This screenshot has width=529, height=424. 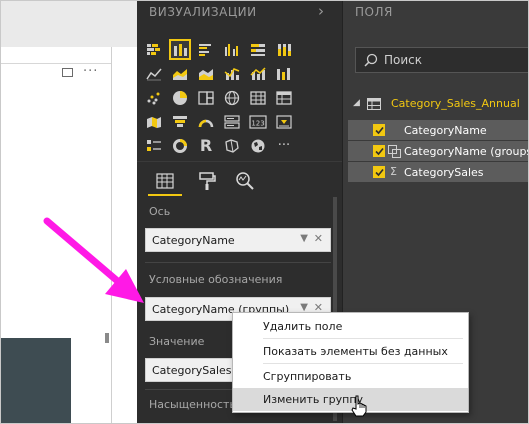 What do you see at coordinates (165, 195) in the screenshot?
I see `active-tab-indicator` at bounding box center [165, 195].